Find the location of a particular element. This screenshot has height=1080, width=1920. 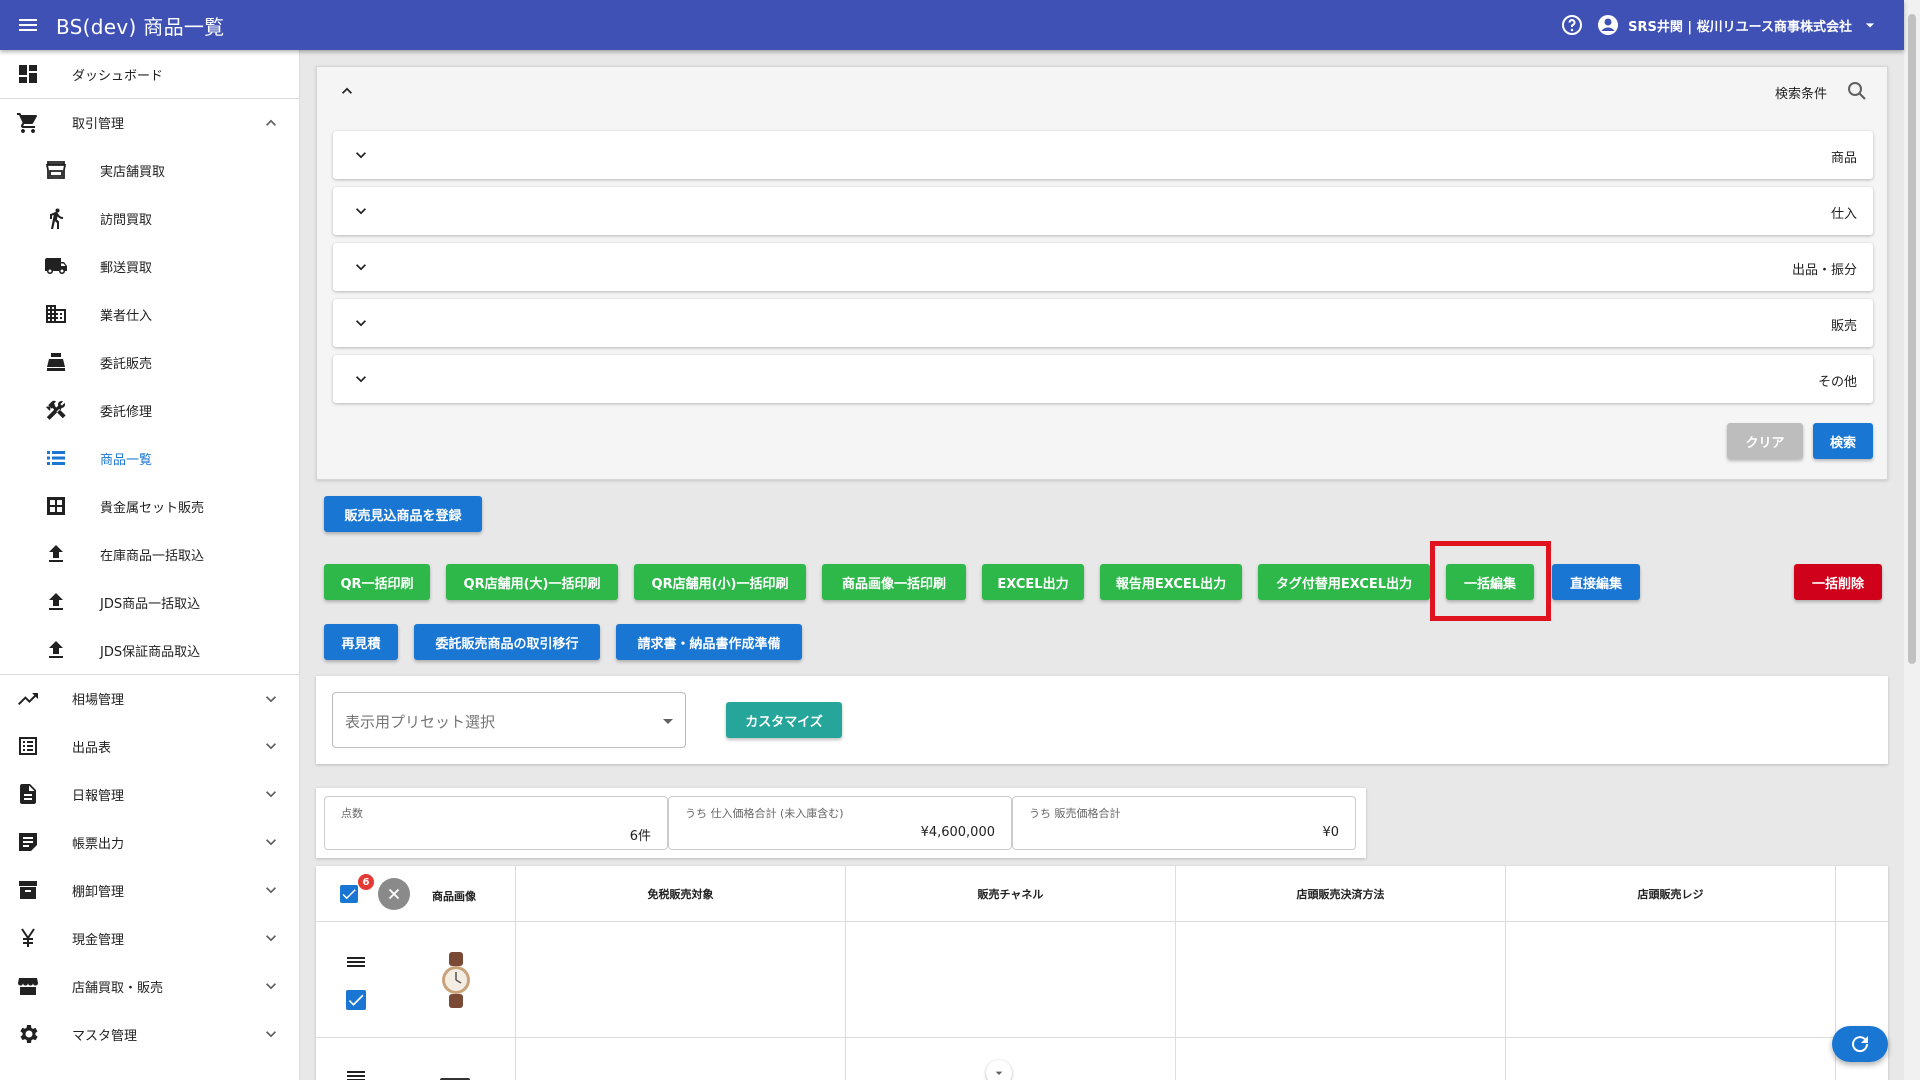

list-alt-icon is located at coordinates (28, 746).